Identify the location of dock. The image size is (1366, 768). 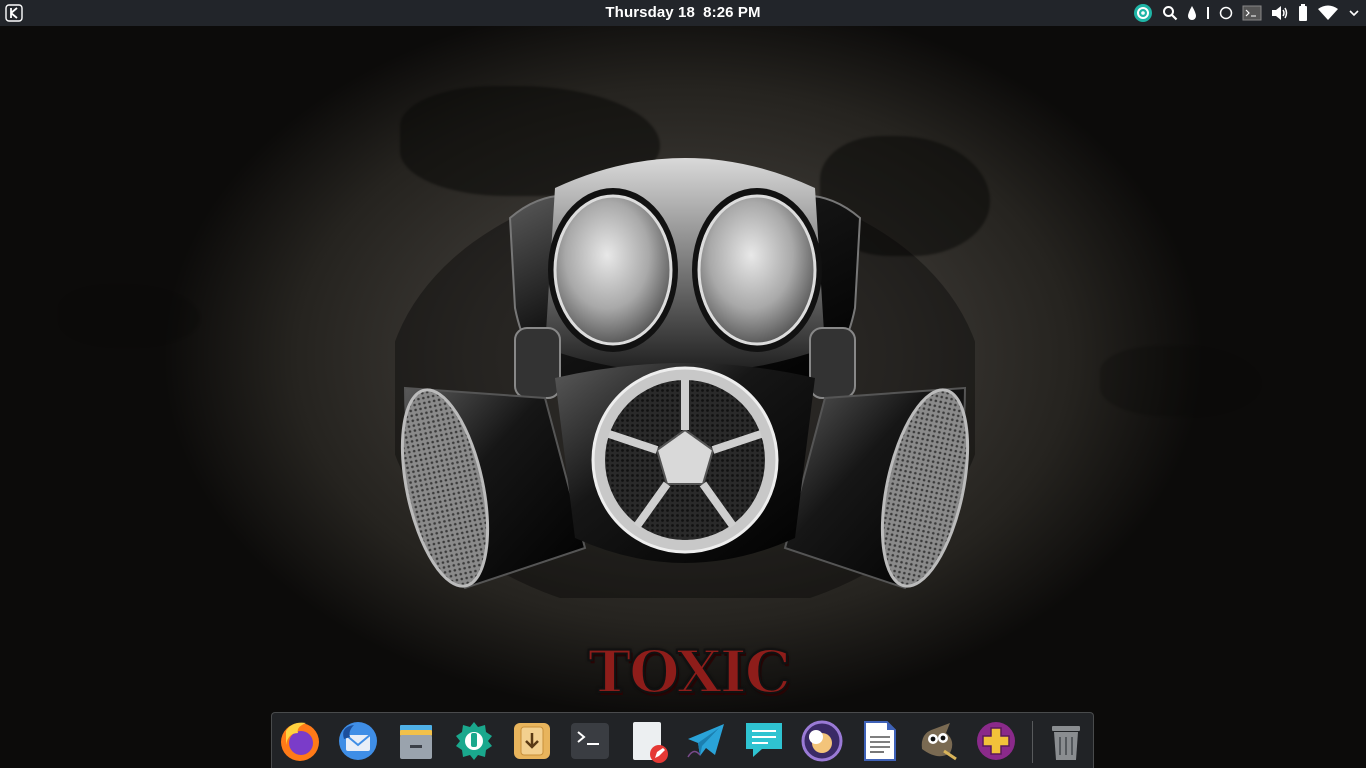
(682, 740).